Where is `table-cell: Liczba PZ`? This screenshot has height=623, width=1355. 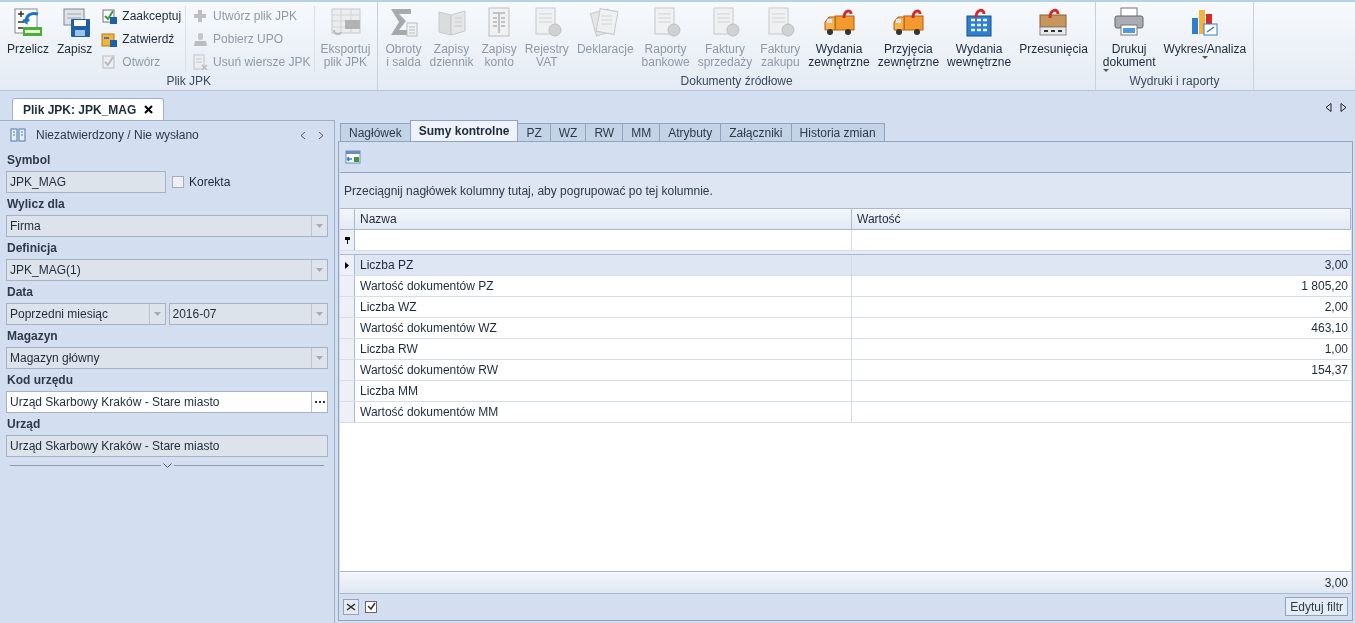
table-cell: Liczba PZ is located at coordinates (603, 265).